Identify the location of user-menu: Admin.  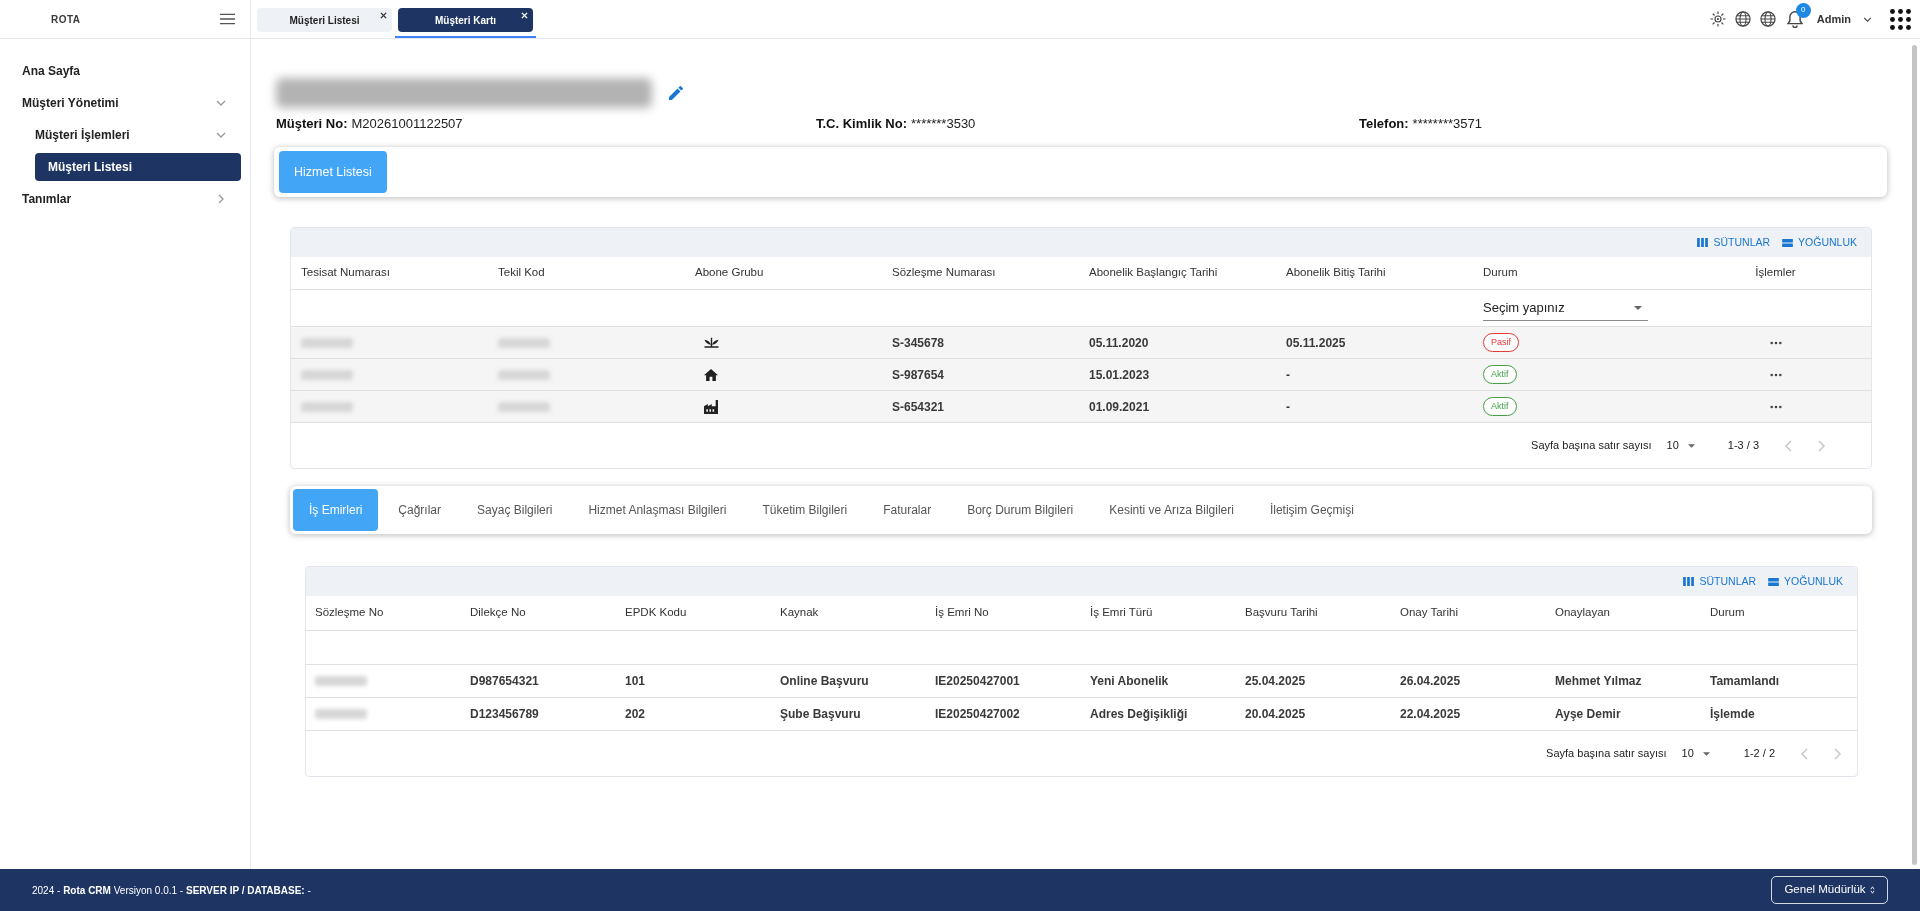
(1844, 19).